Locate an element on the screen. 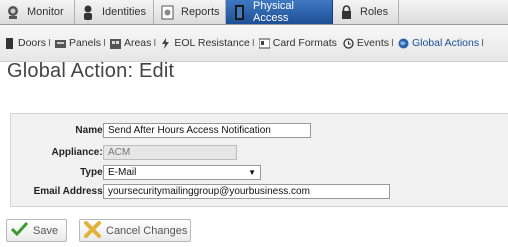 The height and width of the screenshot is (247, 508). type-row: Type: E-Mail ▼ is located at coordinates (259, 173).